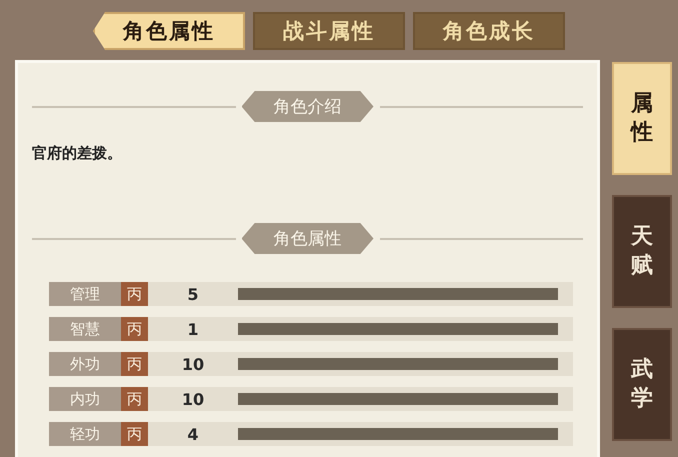 The height and width of the screenshot is (457, 678). What do you see at coordinates (193, 294) in the screenshot?
I see `attribute-value: 5` at bounding box center [193, 294].